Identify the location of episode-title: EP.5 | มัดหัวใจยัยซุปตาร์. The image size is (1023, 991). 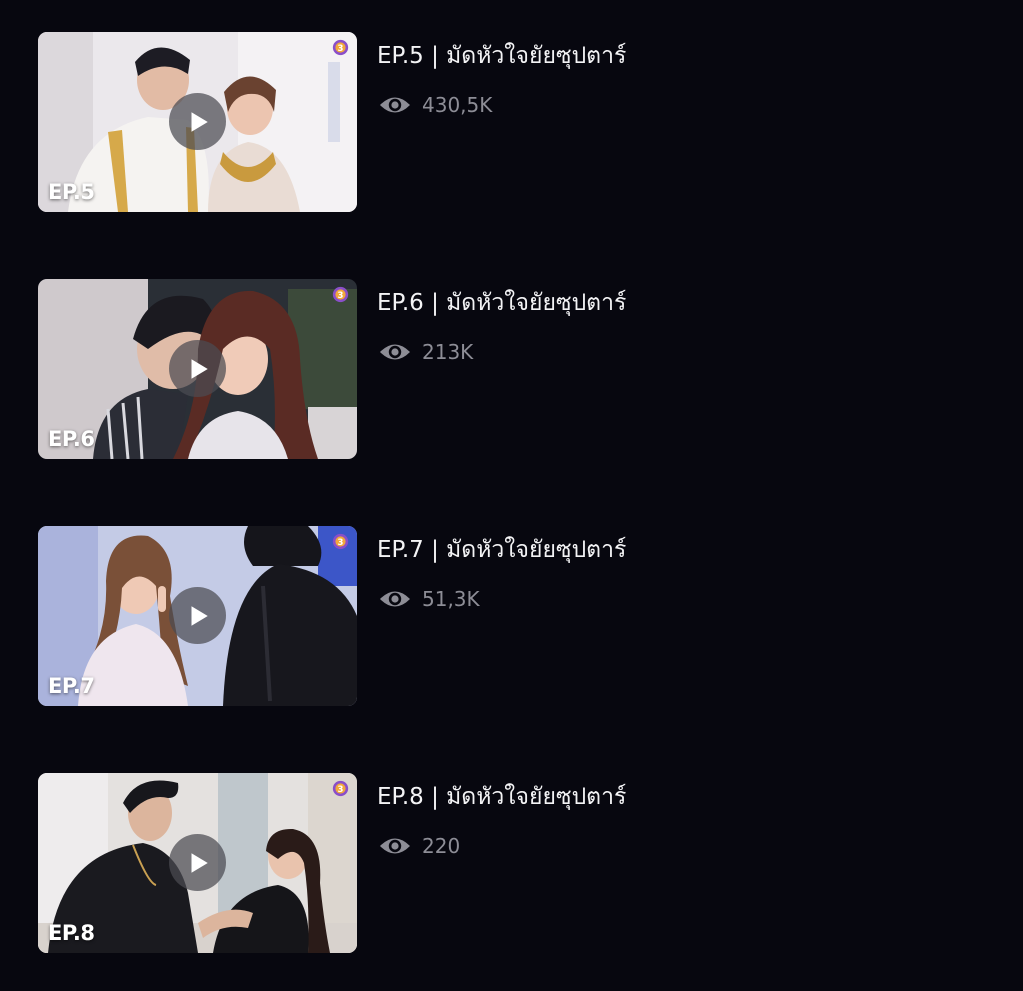
(501, 56).